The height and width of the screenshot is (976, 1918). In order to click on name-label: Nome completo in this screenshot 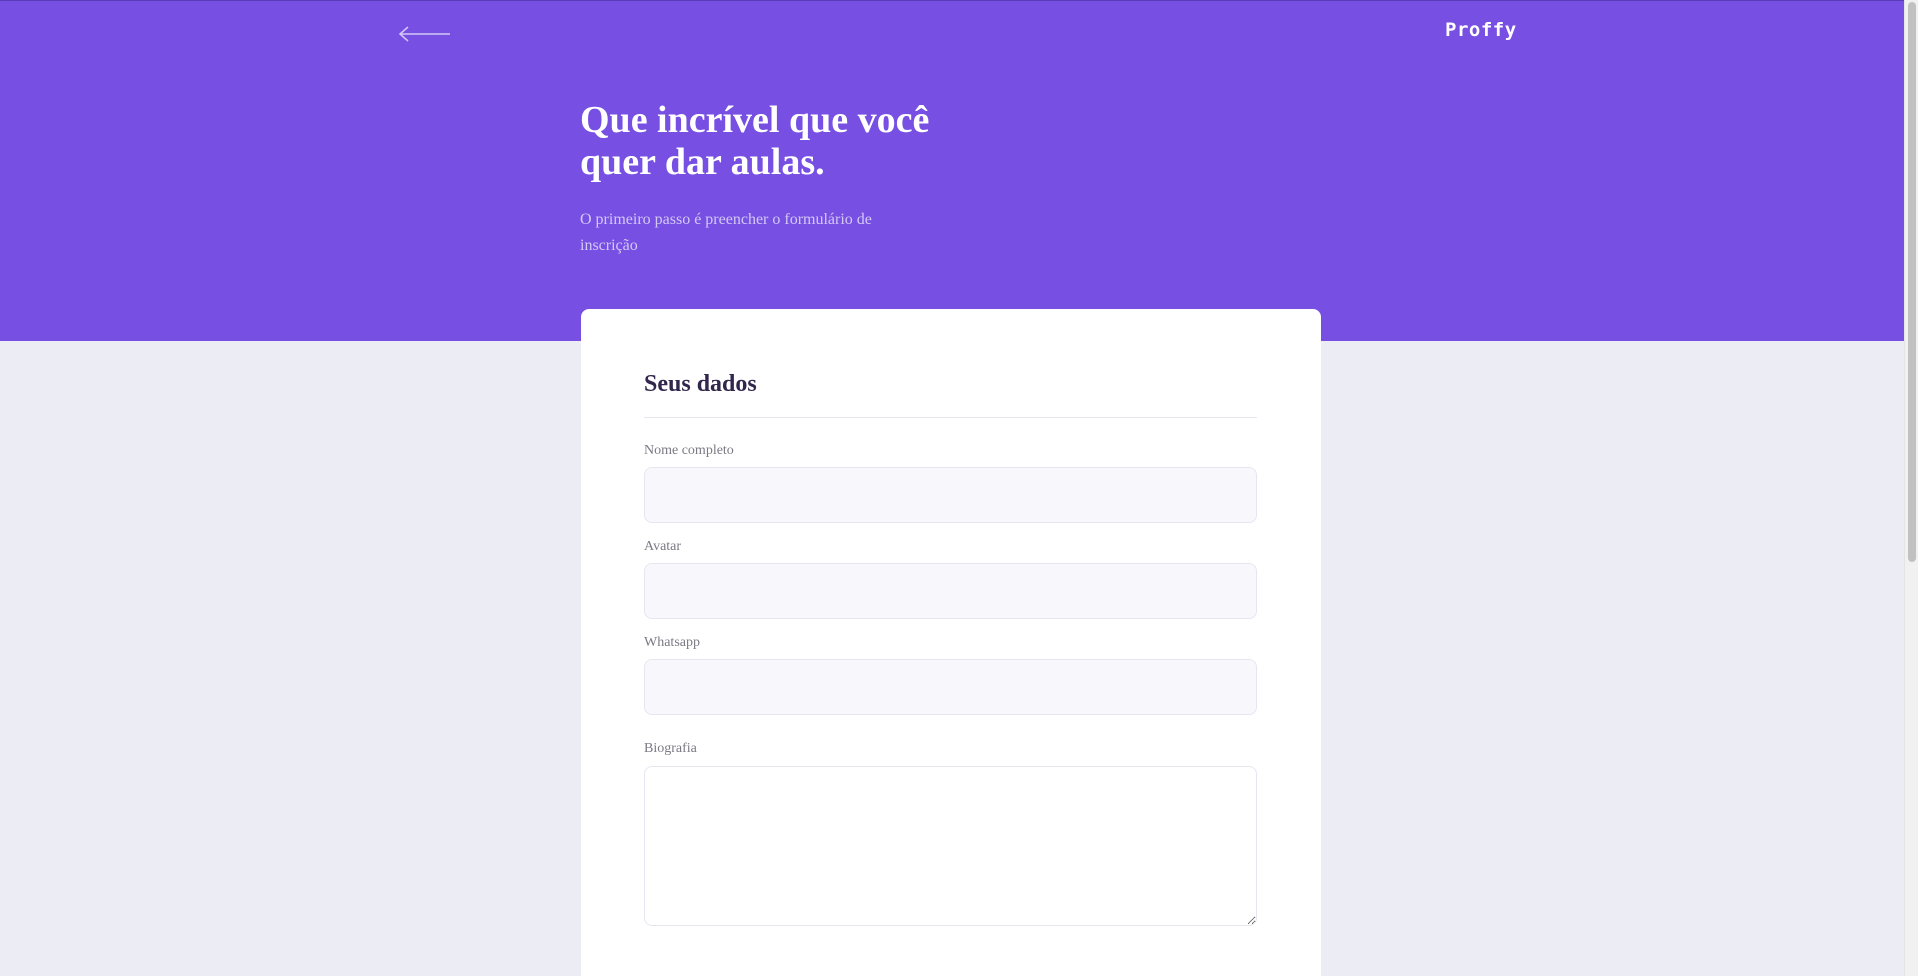, I will do `click(689, 450)`.